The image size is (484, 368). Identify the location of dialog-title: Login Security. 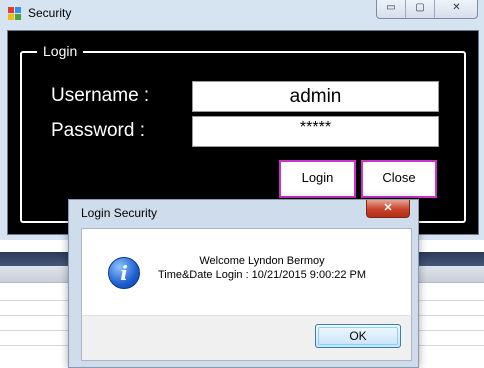
(119, 213).